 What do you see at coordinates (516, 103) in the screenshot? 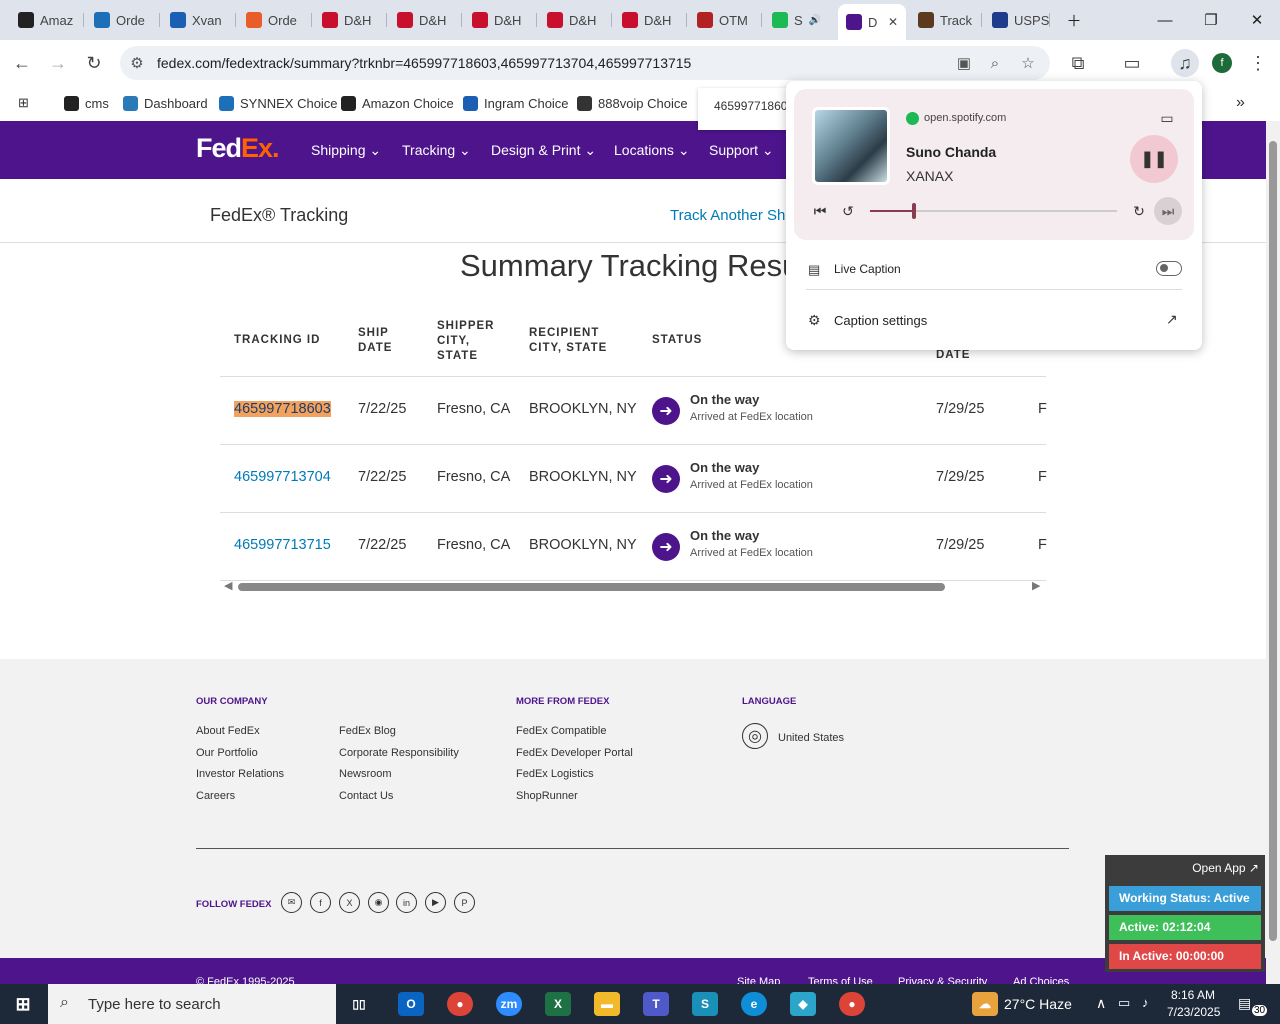
I see `bookmark-item: Ingram Choice` at bounding box center [516, 103].